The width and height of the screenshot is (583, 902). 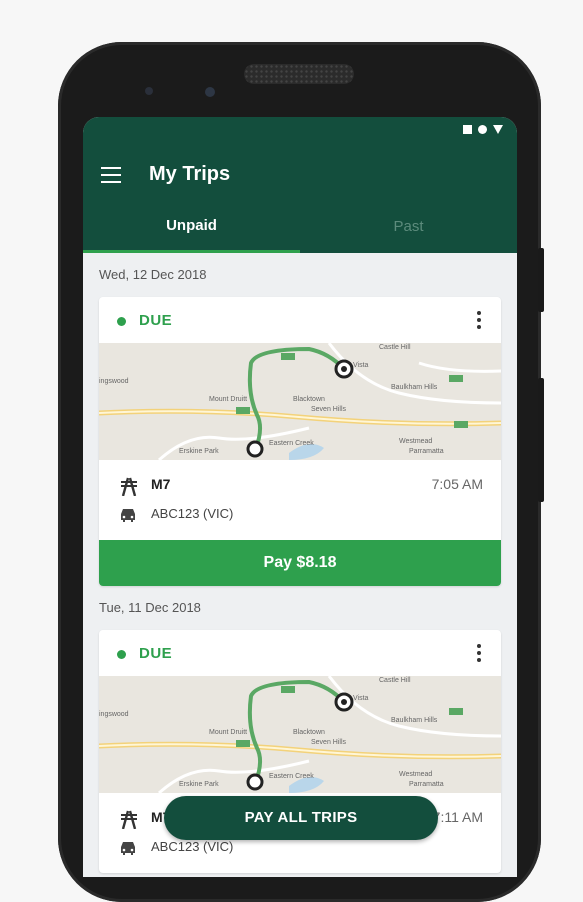 I want to click on tab-bar: Unpaid Past, so click(x=300, y=228).